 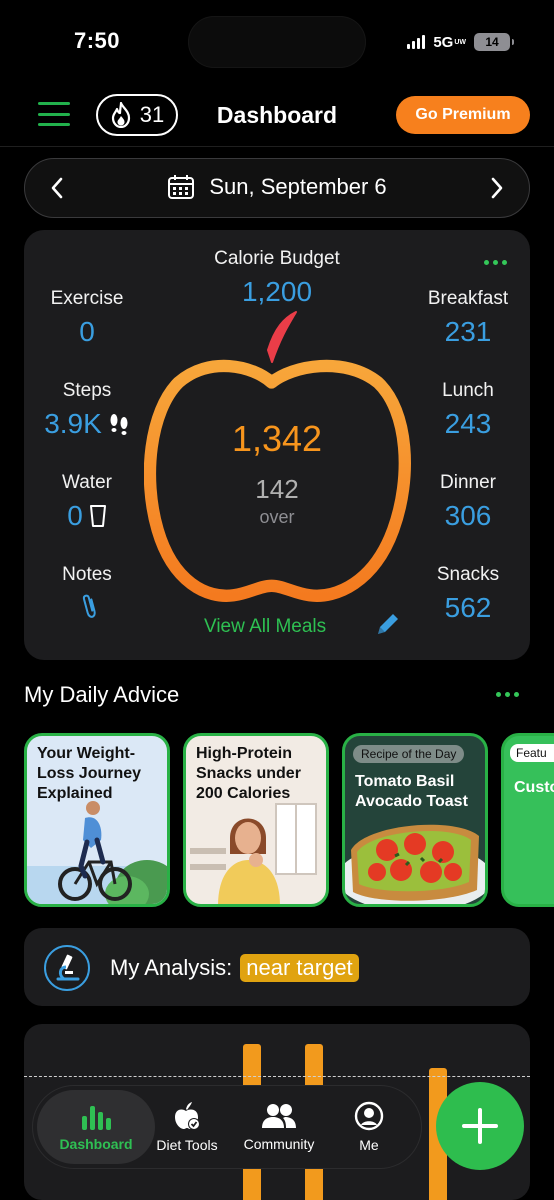 What do you see at coordinates (73, 423) in the screenshot?
I see `steps-value: 3.9K` at bounding box center [73, 423].